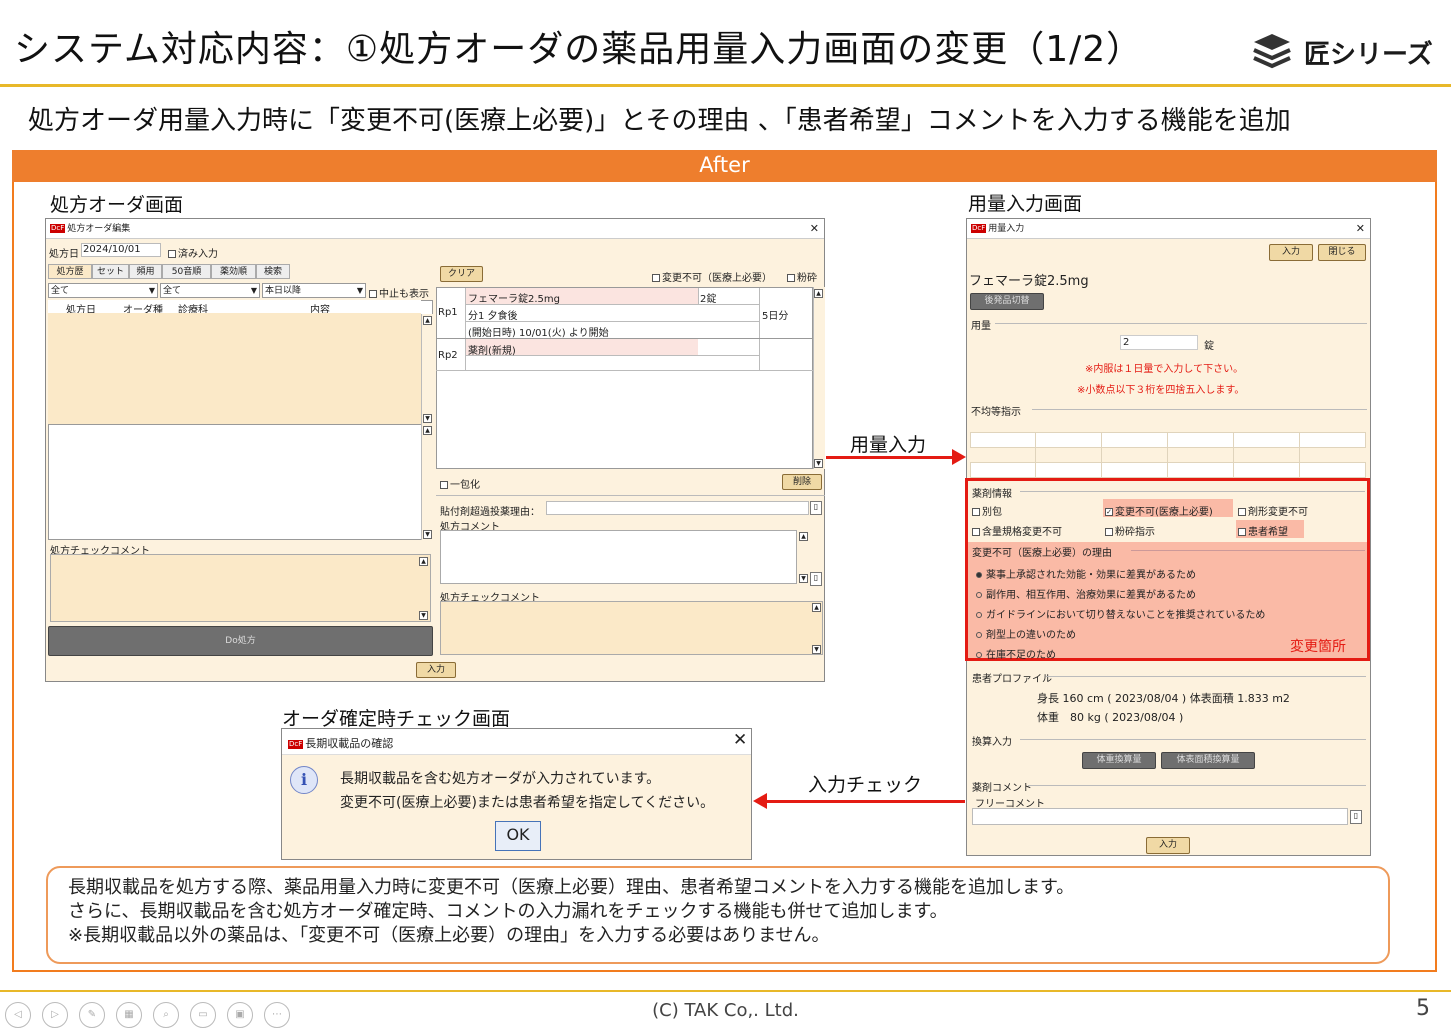  I want to click on check-comment-box, so click(240, 588).